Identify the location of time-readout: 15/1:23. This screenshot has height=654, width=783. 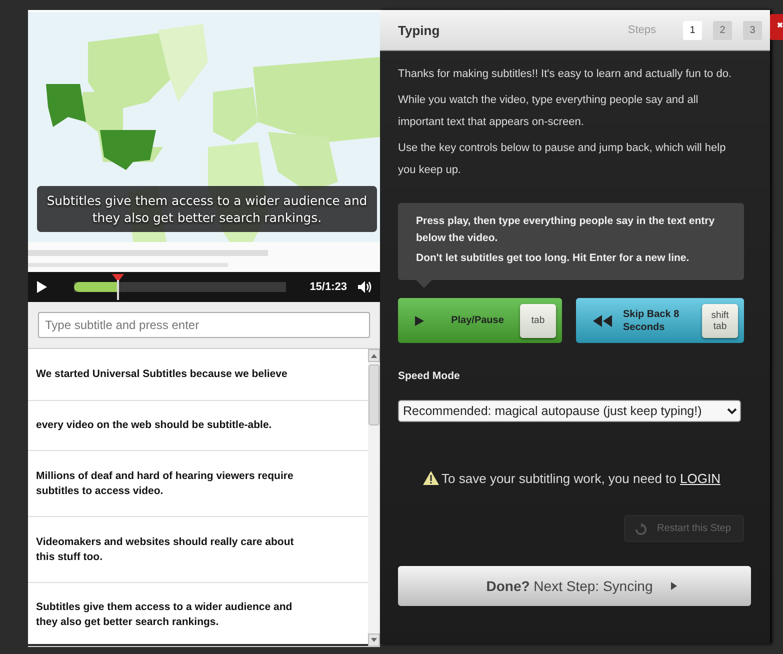
(328, 287).